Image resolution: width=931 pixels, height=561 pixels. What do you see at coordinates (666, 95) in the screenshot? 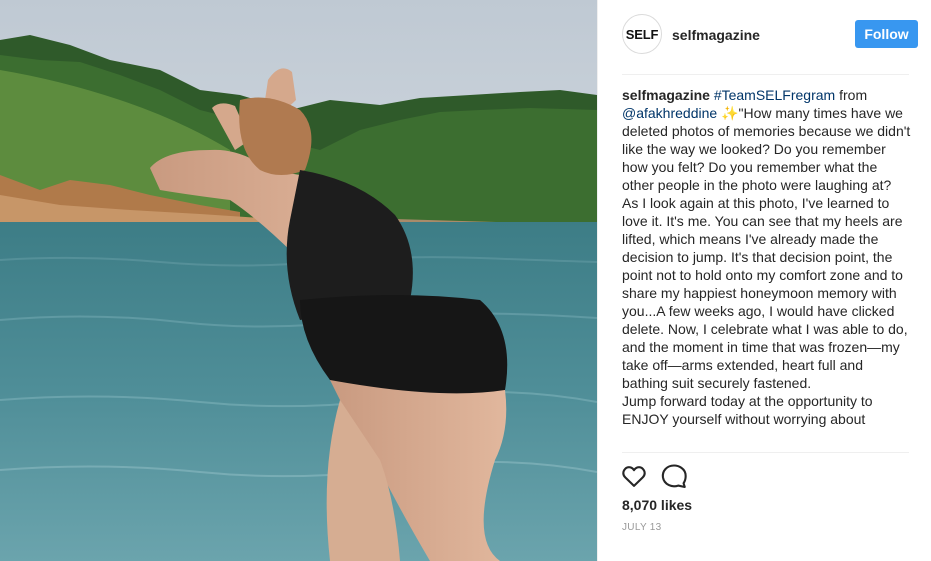
I see `caption-username: selfmagazine` at bounding box center [666, 95].